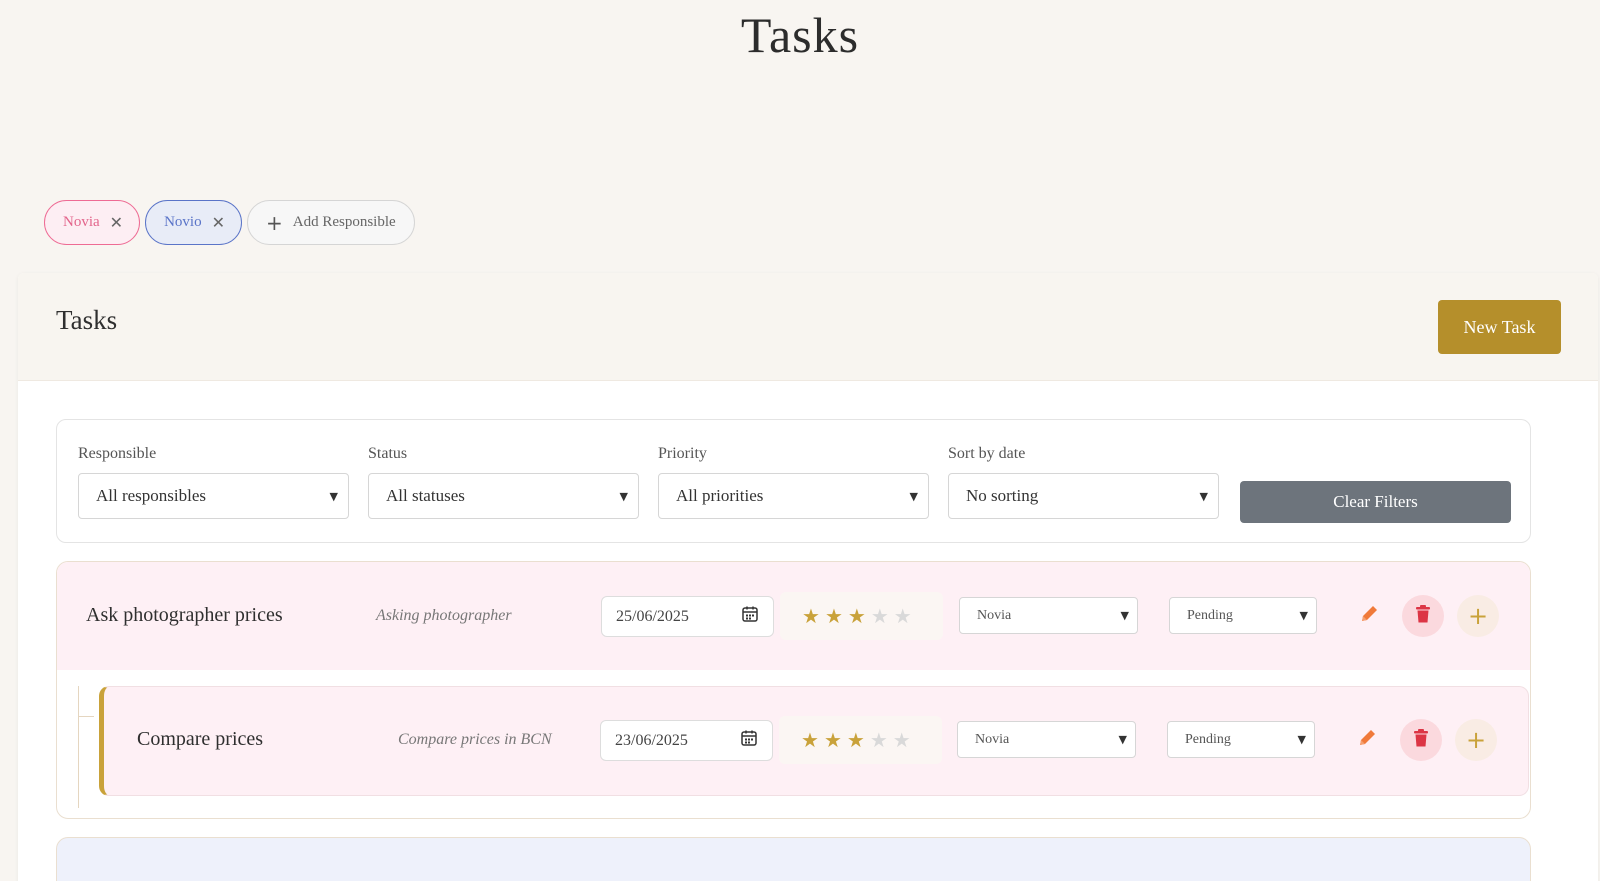  What do you see at coordinates (800, 35) in the screenshot?
I see `page-title: Tasks` at bounding box center [800, 35].